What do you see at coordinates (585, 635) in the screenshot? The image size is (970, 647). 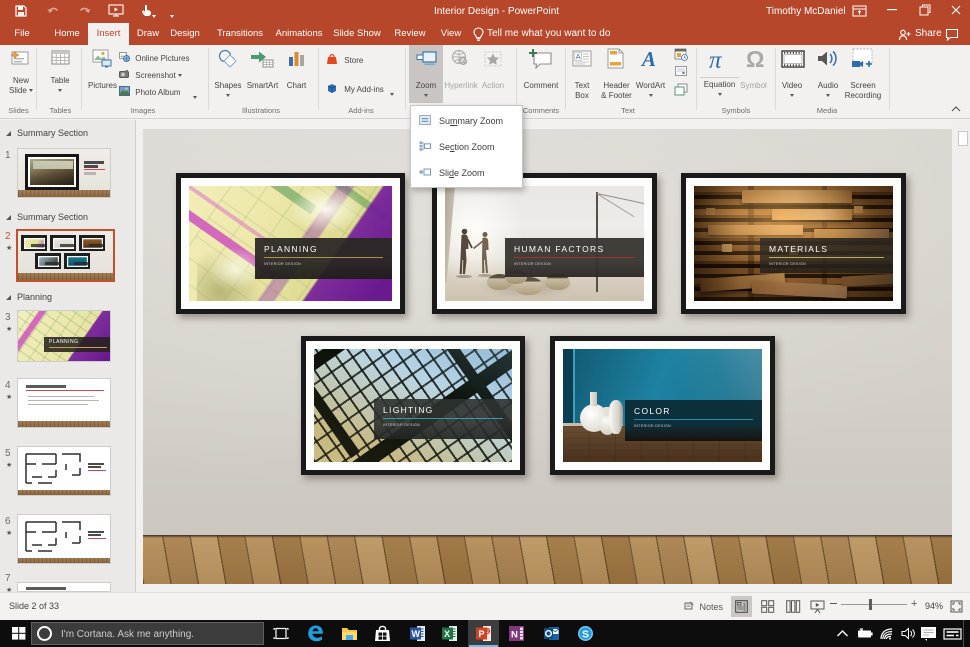 I see `svg-text: S` at bounding box center [585, 635].